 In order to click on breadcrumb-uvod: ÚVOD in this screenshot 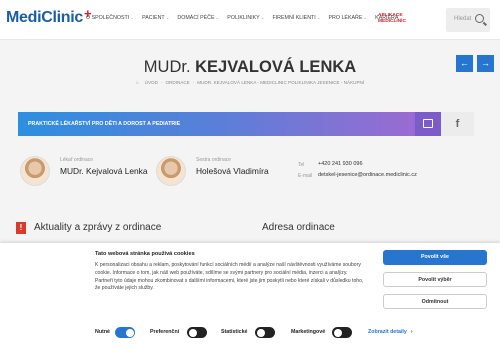, I will do `click(151, 82)`.